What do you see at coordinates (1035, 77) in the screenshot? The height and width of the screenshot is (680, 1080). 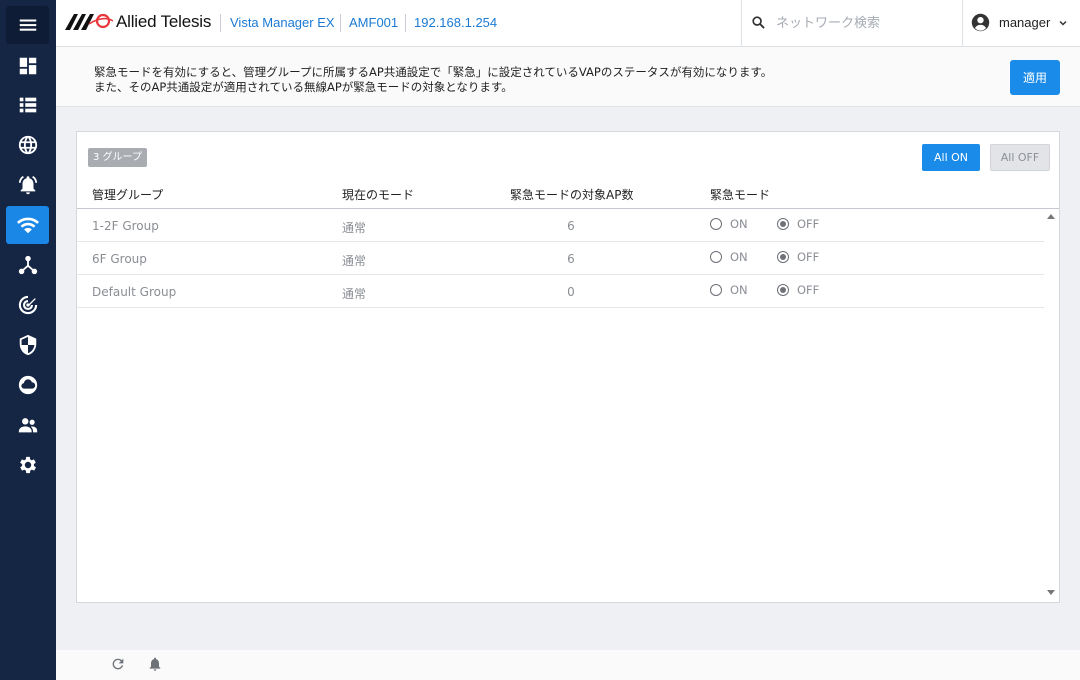 I see `apply-button: 適用` at bounding box center [1035, 77].